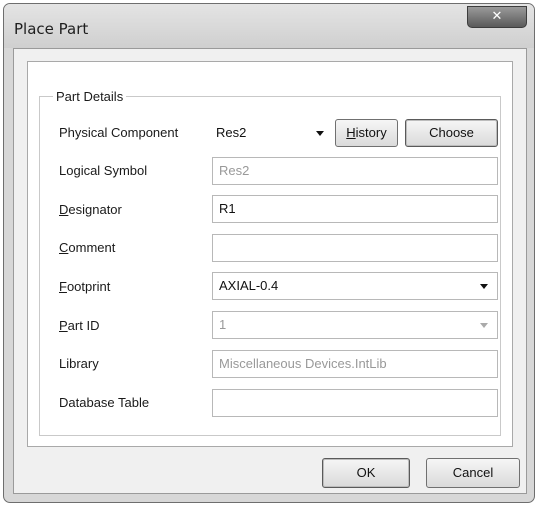 The image size is (538, 506). I want to click on database-table-field, so click(355, 403).